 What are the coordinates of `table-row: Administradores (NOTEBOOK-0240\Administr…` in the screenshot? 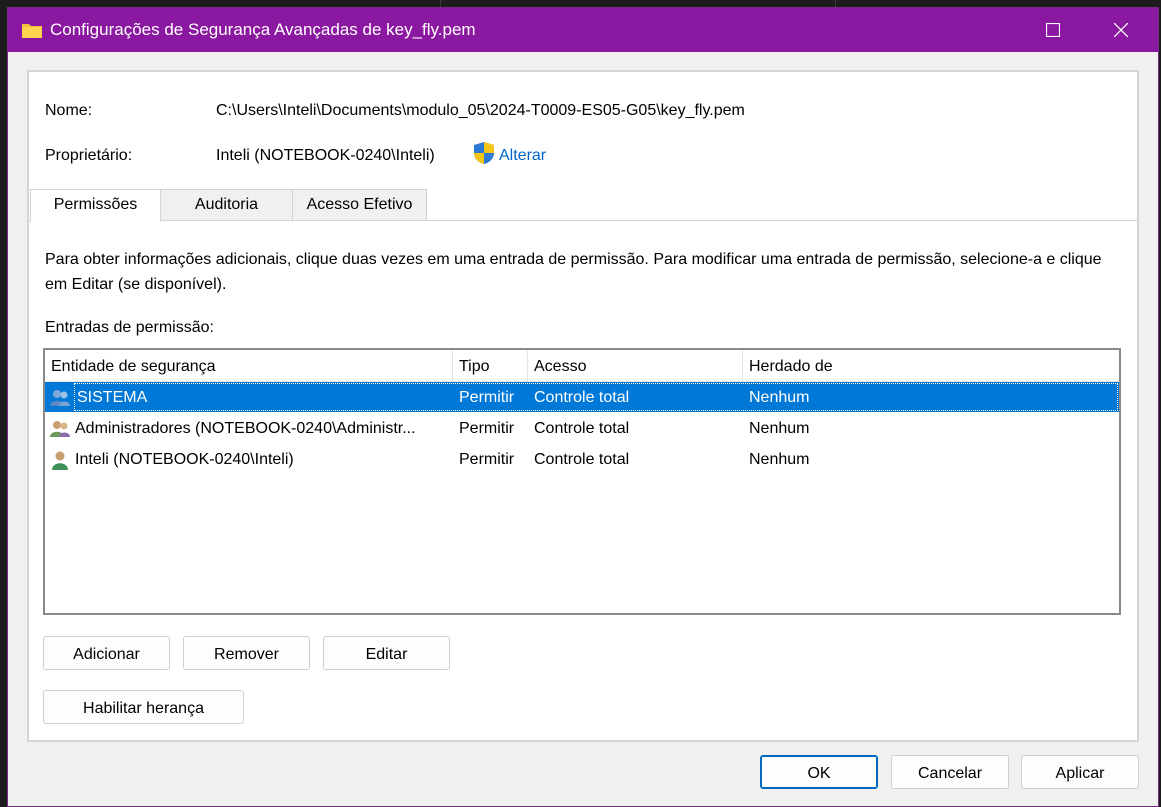 It's located at (582, 428).